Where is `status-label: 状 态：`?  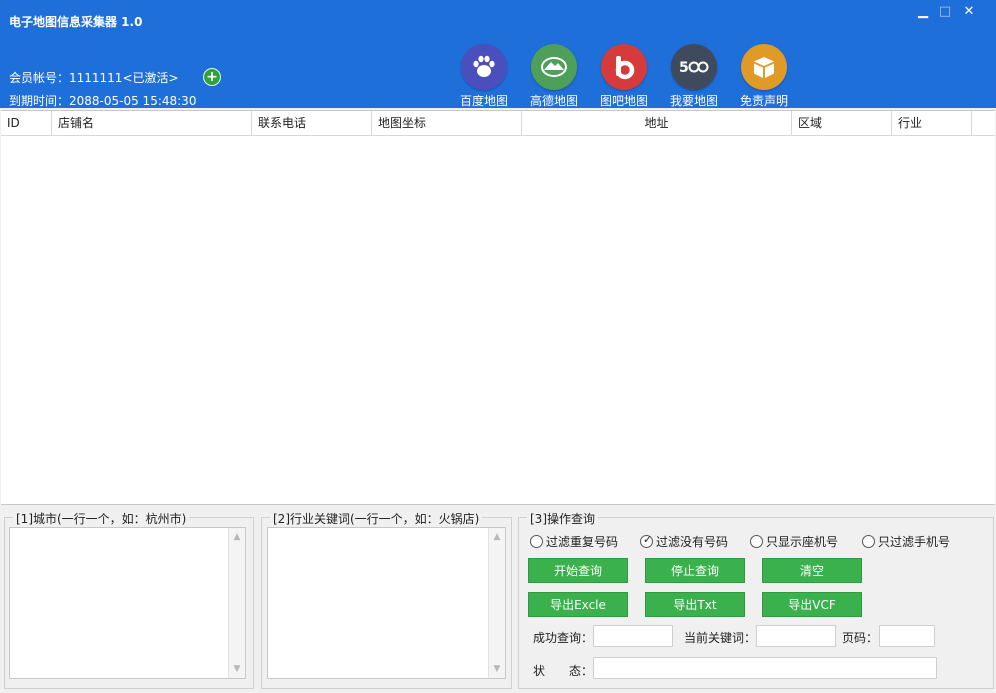 status-label: 状 态： is located at coordinates (563, 671).